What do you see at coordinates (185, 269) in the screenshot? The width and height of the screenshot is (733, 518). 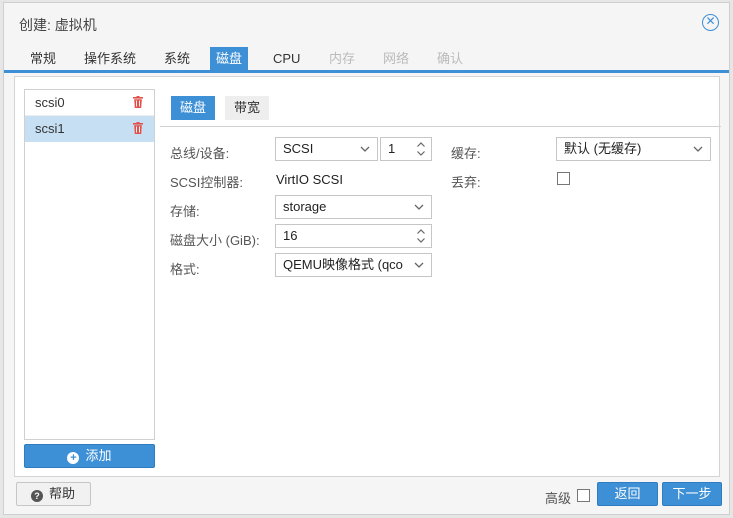 I see `format-label: 格式:` at bounding box center [185, 269].